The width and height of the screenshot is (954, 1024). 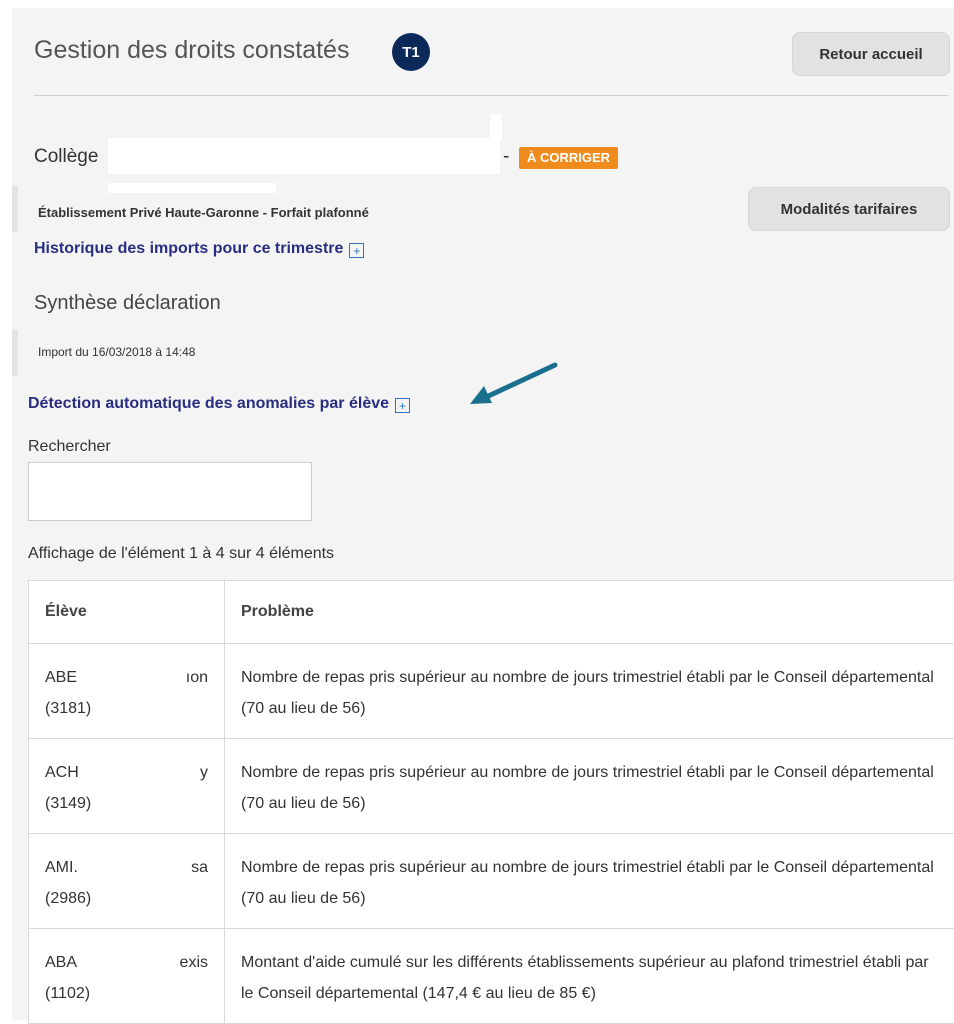 I want to click on student-id: (3149), so click(x=126, y=803).